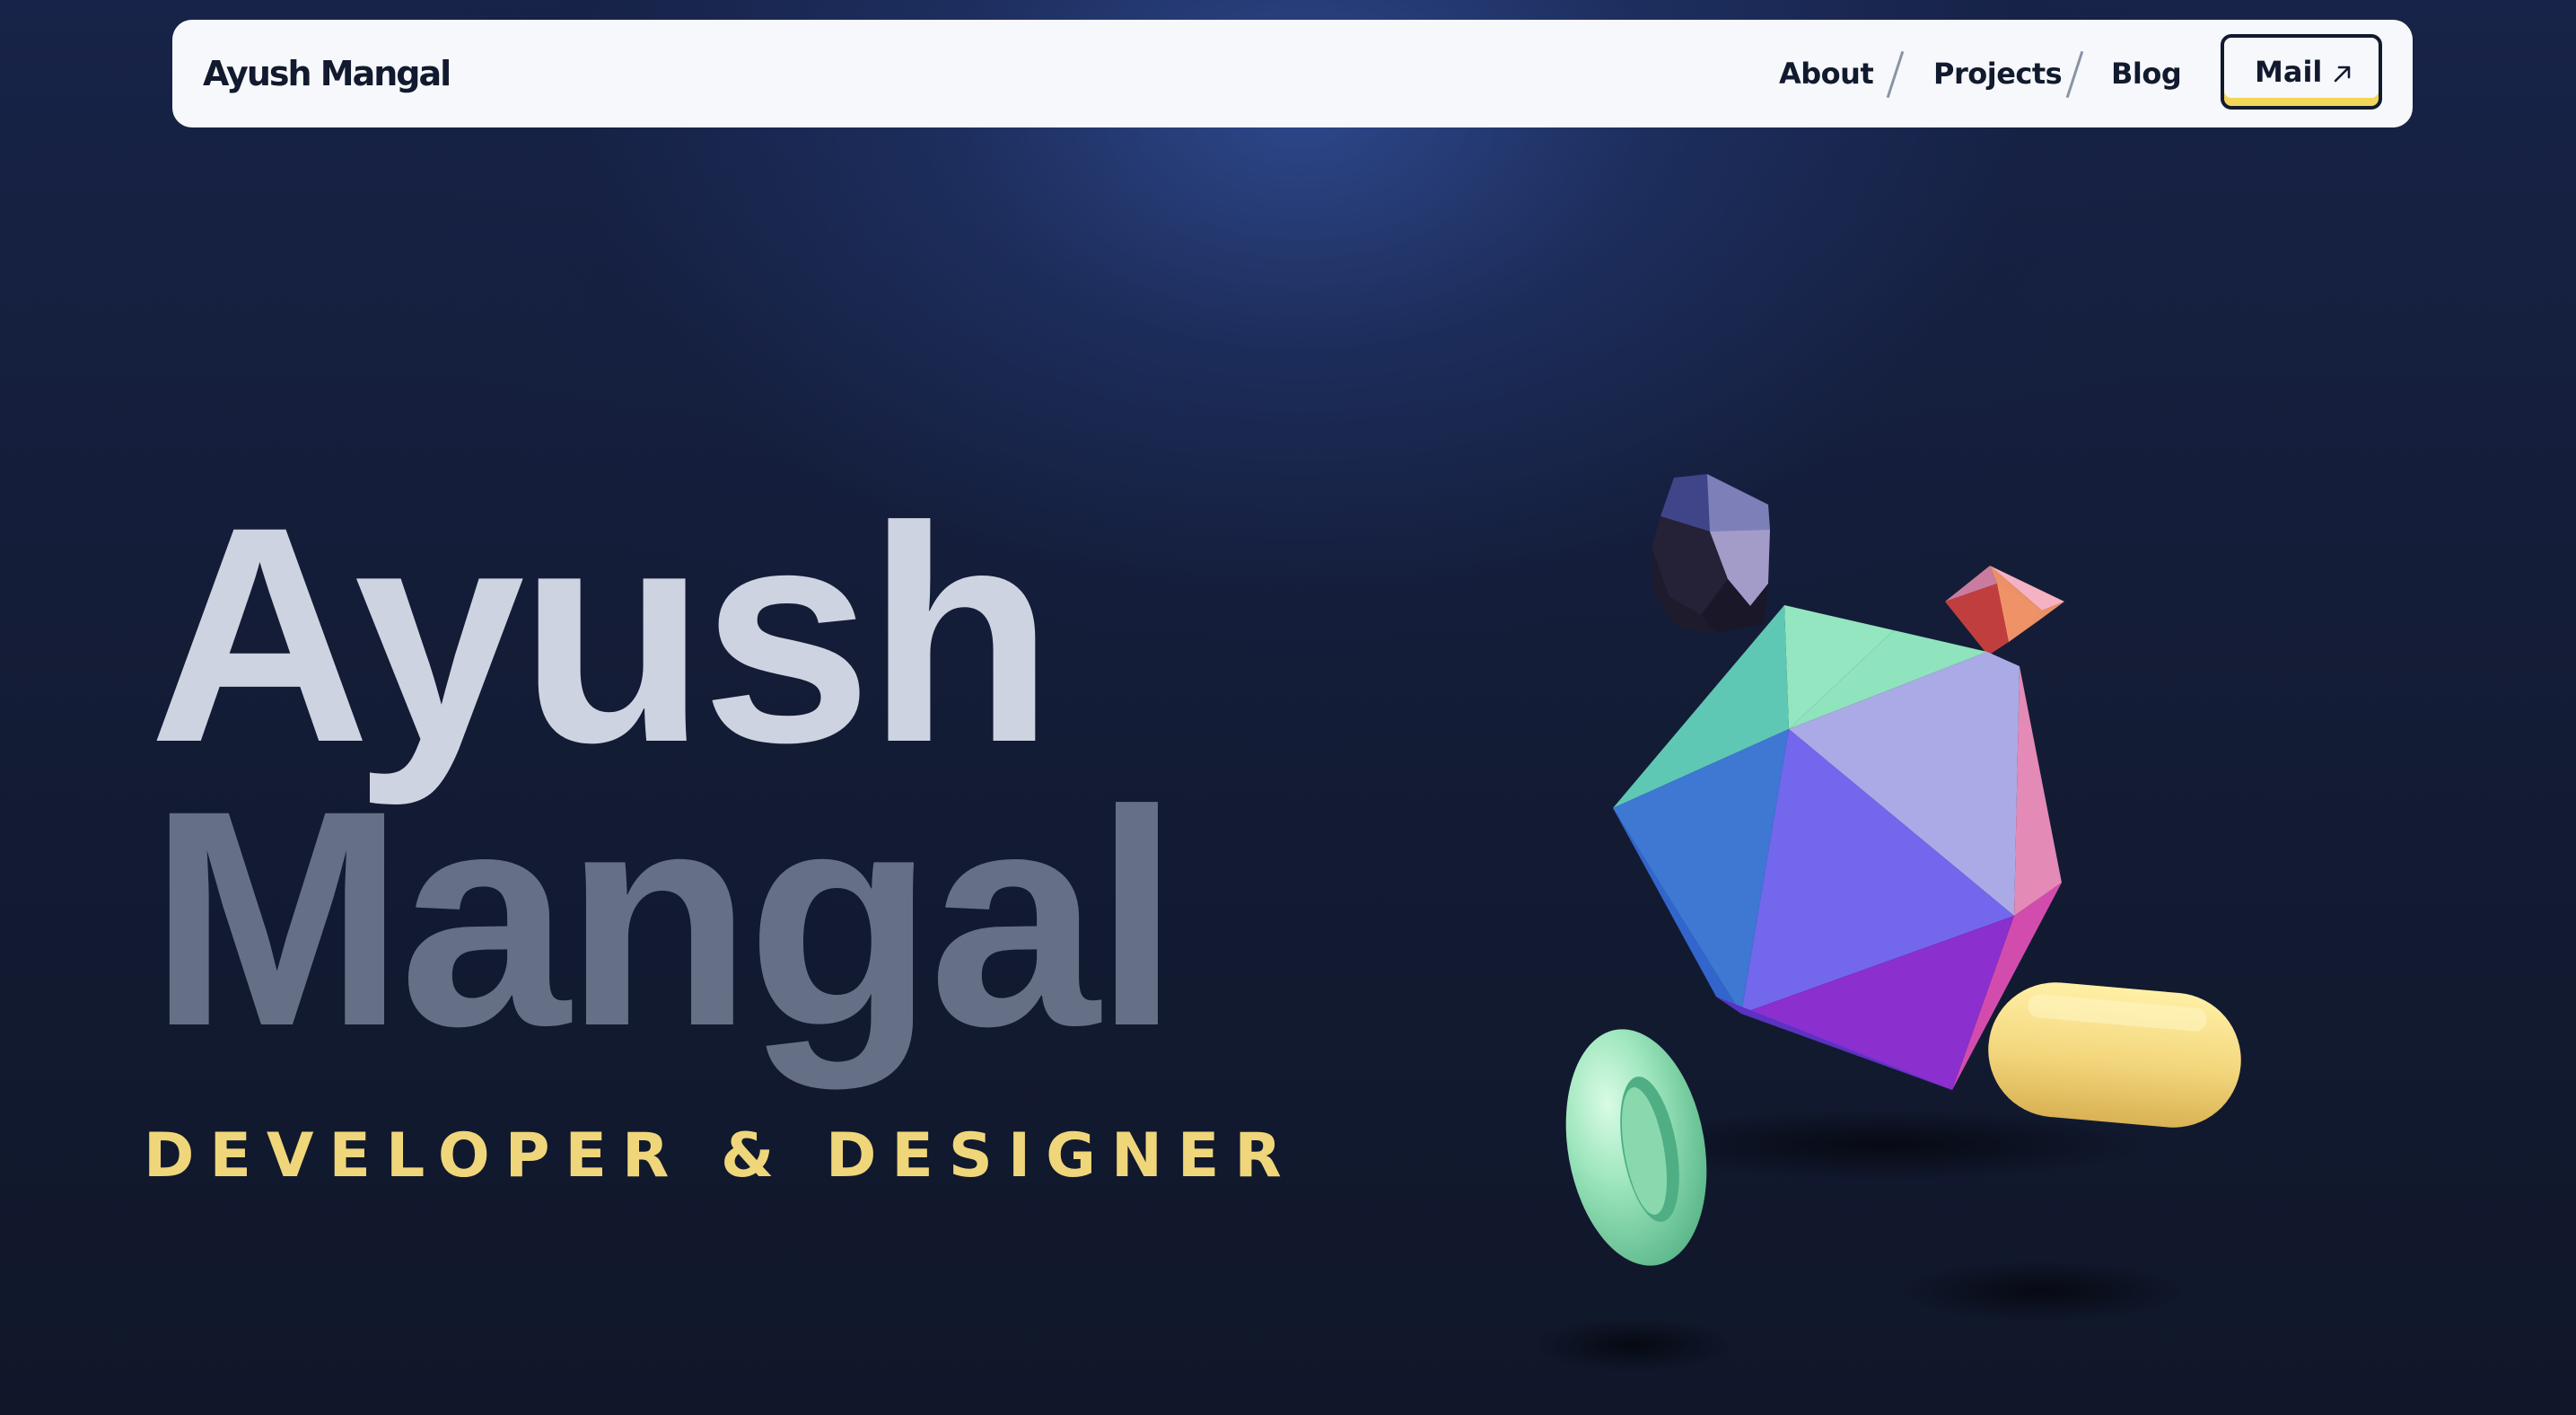 The image size is (2576, 1415). I want to click on navbar: Ayush Mangal About Projects Blog Mail, so click(1292, 73).